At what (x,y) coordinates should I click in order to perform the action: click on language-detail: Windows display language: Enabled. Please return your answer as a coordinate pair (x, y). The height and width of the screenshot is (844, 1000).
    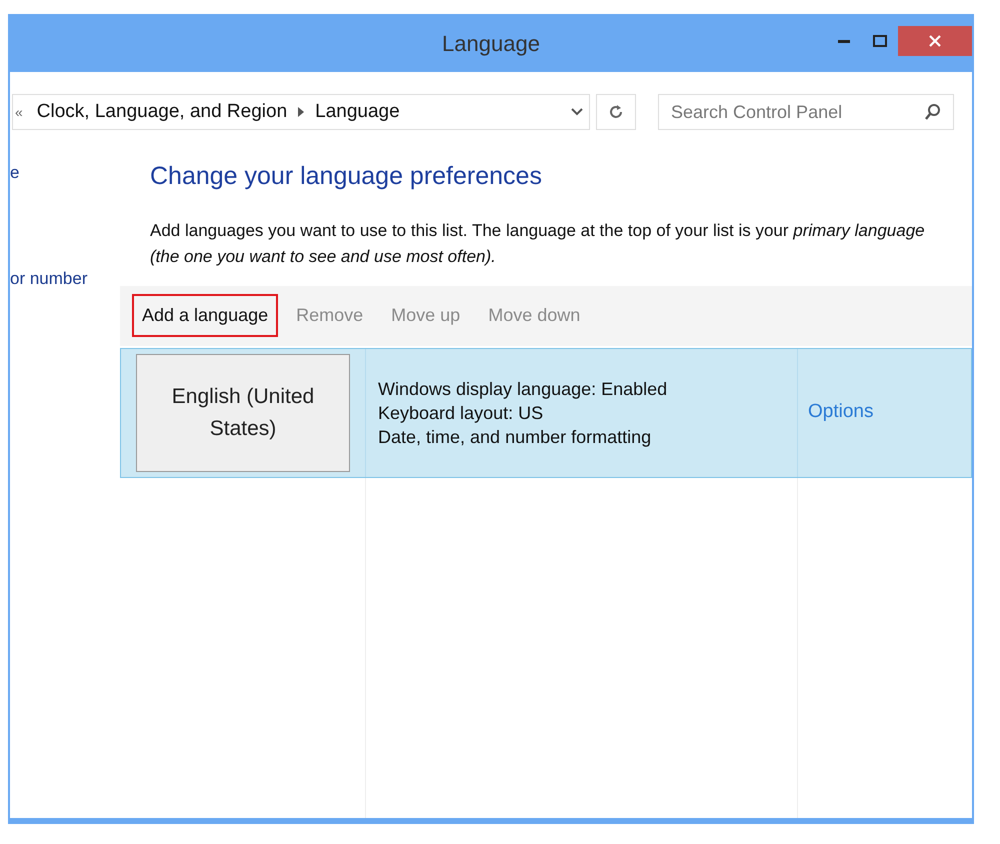
    Looking at the image, I should click on (523, 389).